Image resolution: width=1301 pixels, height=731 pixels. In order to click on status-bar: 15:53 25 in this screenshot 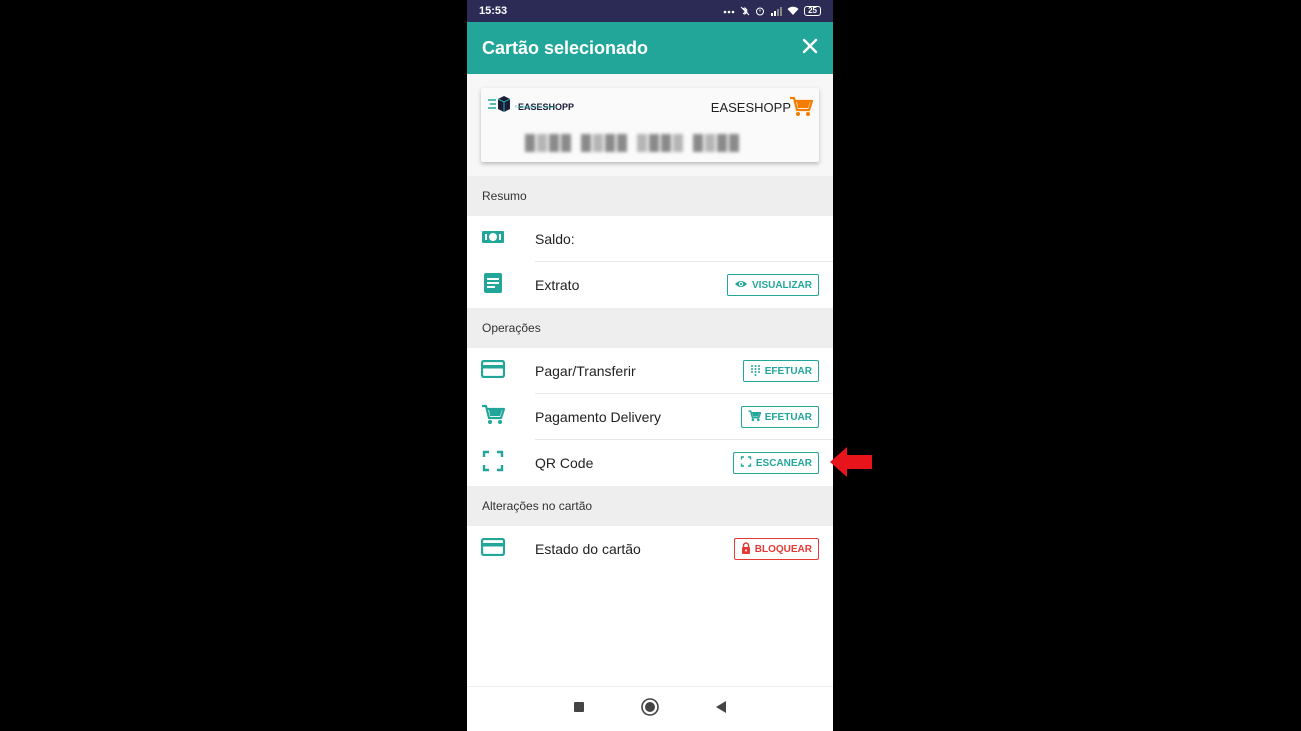, I will do `click(650, 11)`.